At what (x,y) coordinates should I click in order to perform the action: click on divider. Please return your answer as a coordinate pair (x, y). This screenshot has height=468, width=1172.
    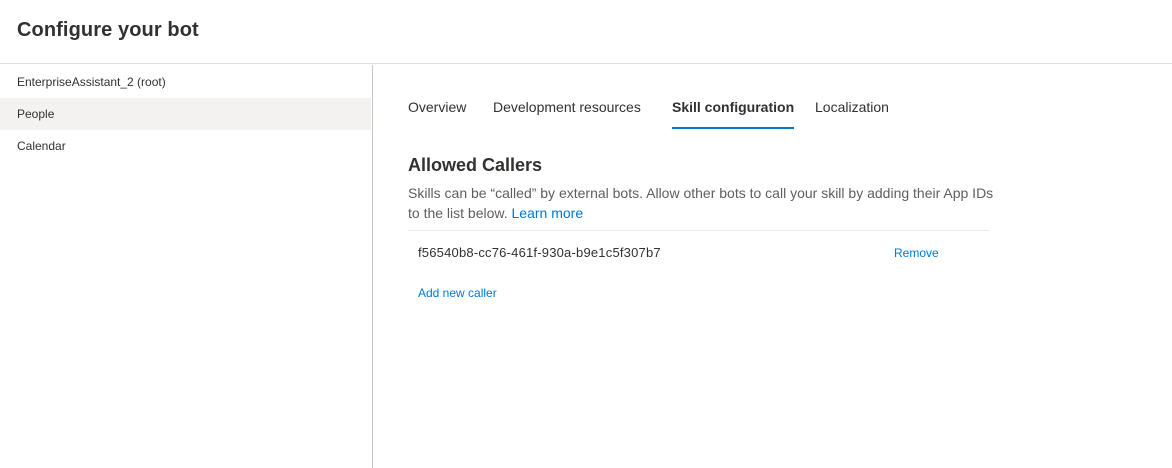
    Looking at the image, I should click on (699, 230).